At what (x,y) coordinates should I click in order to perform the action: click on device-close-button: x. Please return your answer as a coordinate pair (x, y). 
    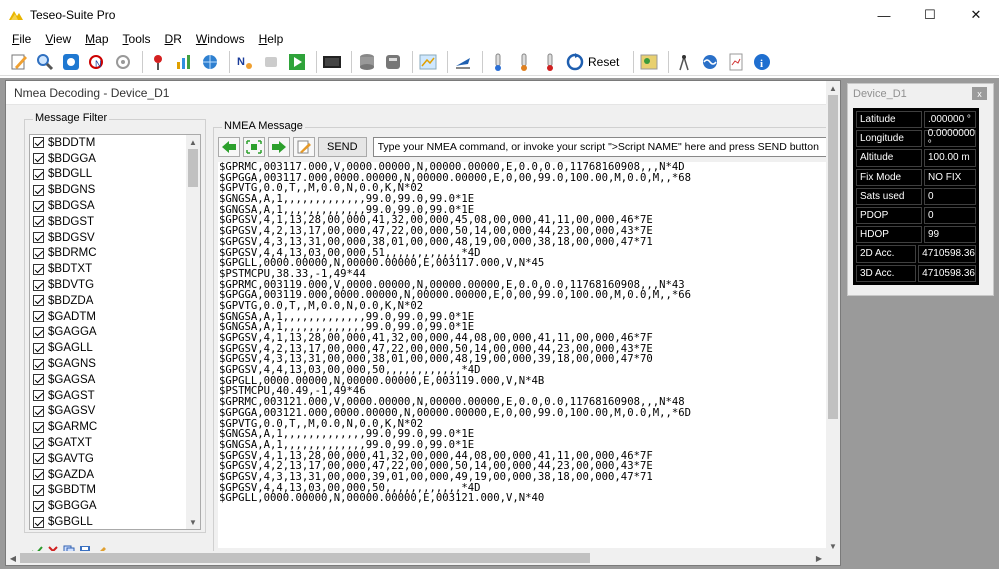
    Looking at the image, I should click on (979, 93).